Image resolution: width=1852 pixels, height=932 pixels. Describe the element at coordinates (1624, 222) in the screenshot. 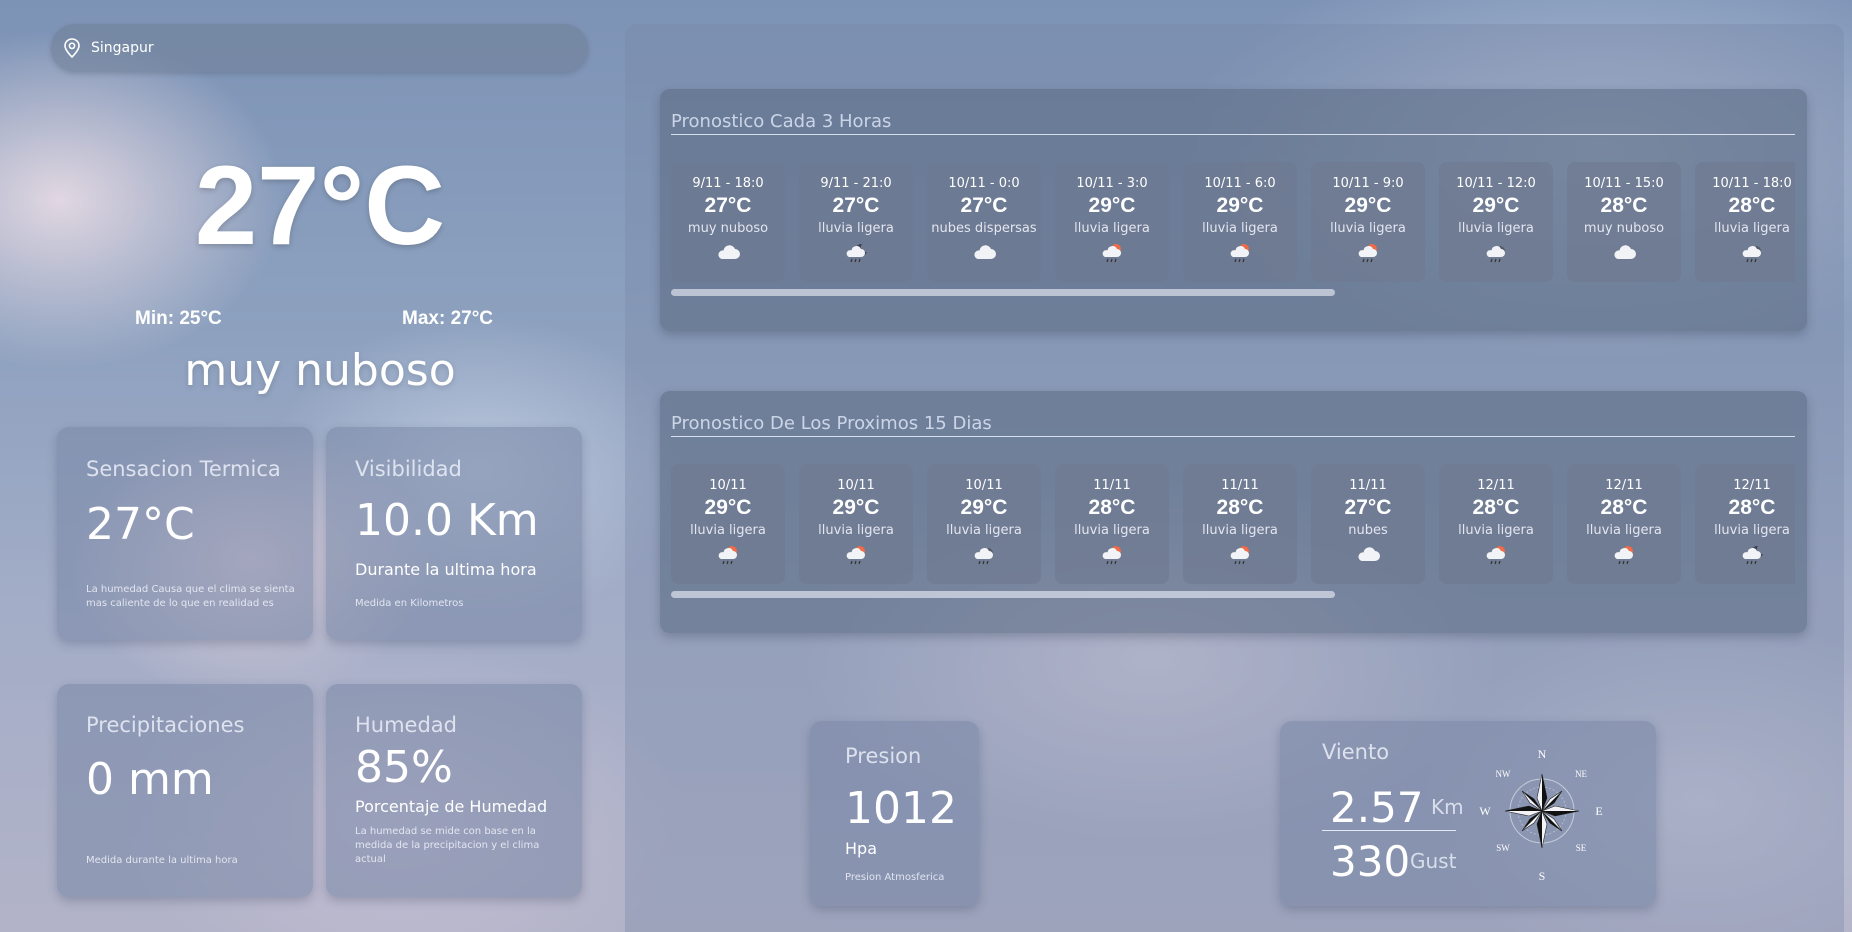

I see `hourly-forecast-item: 10/11 - 15:0 28°C muy nuboso` at that location.